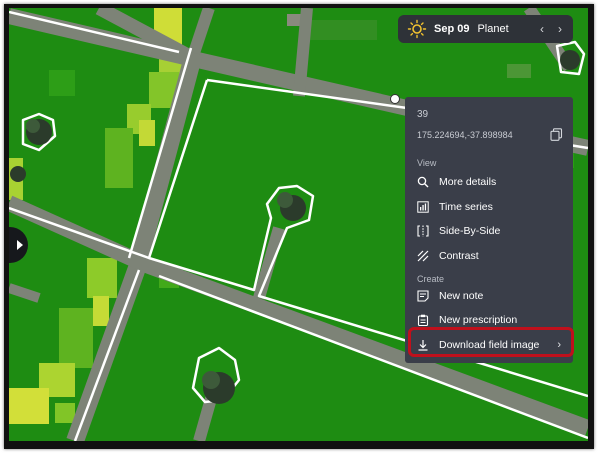  I want to click on sun-icon, so click(417, 29).